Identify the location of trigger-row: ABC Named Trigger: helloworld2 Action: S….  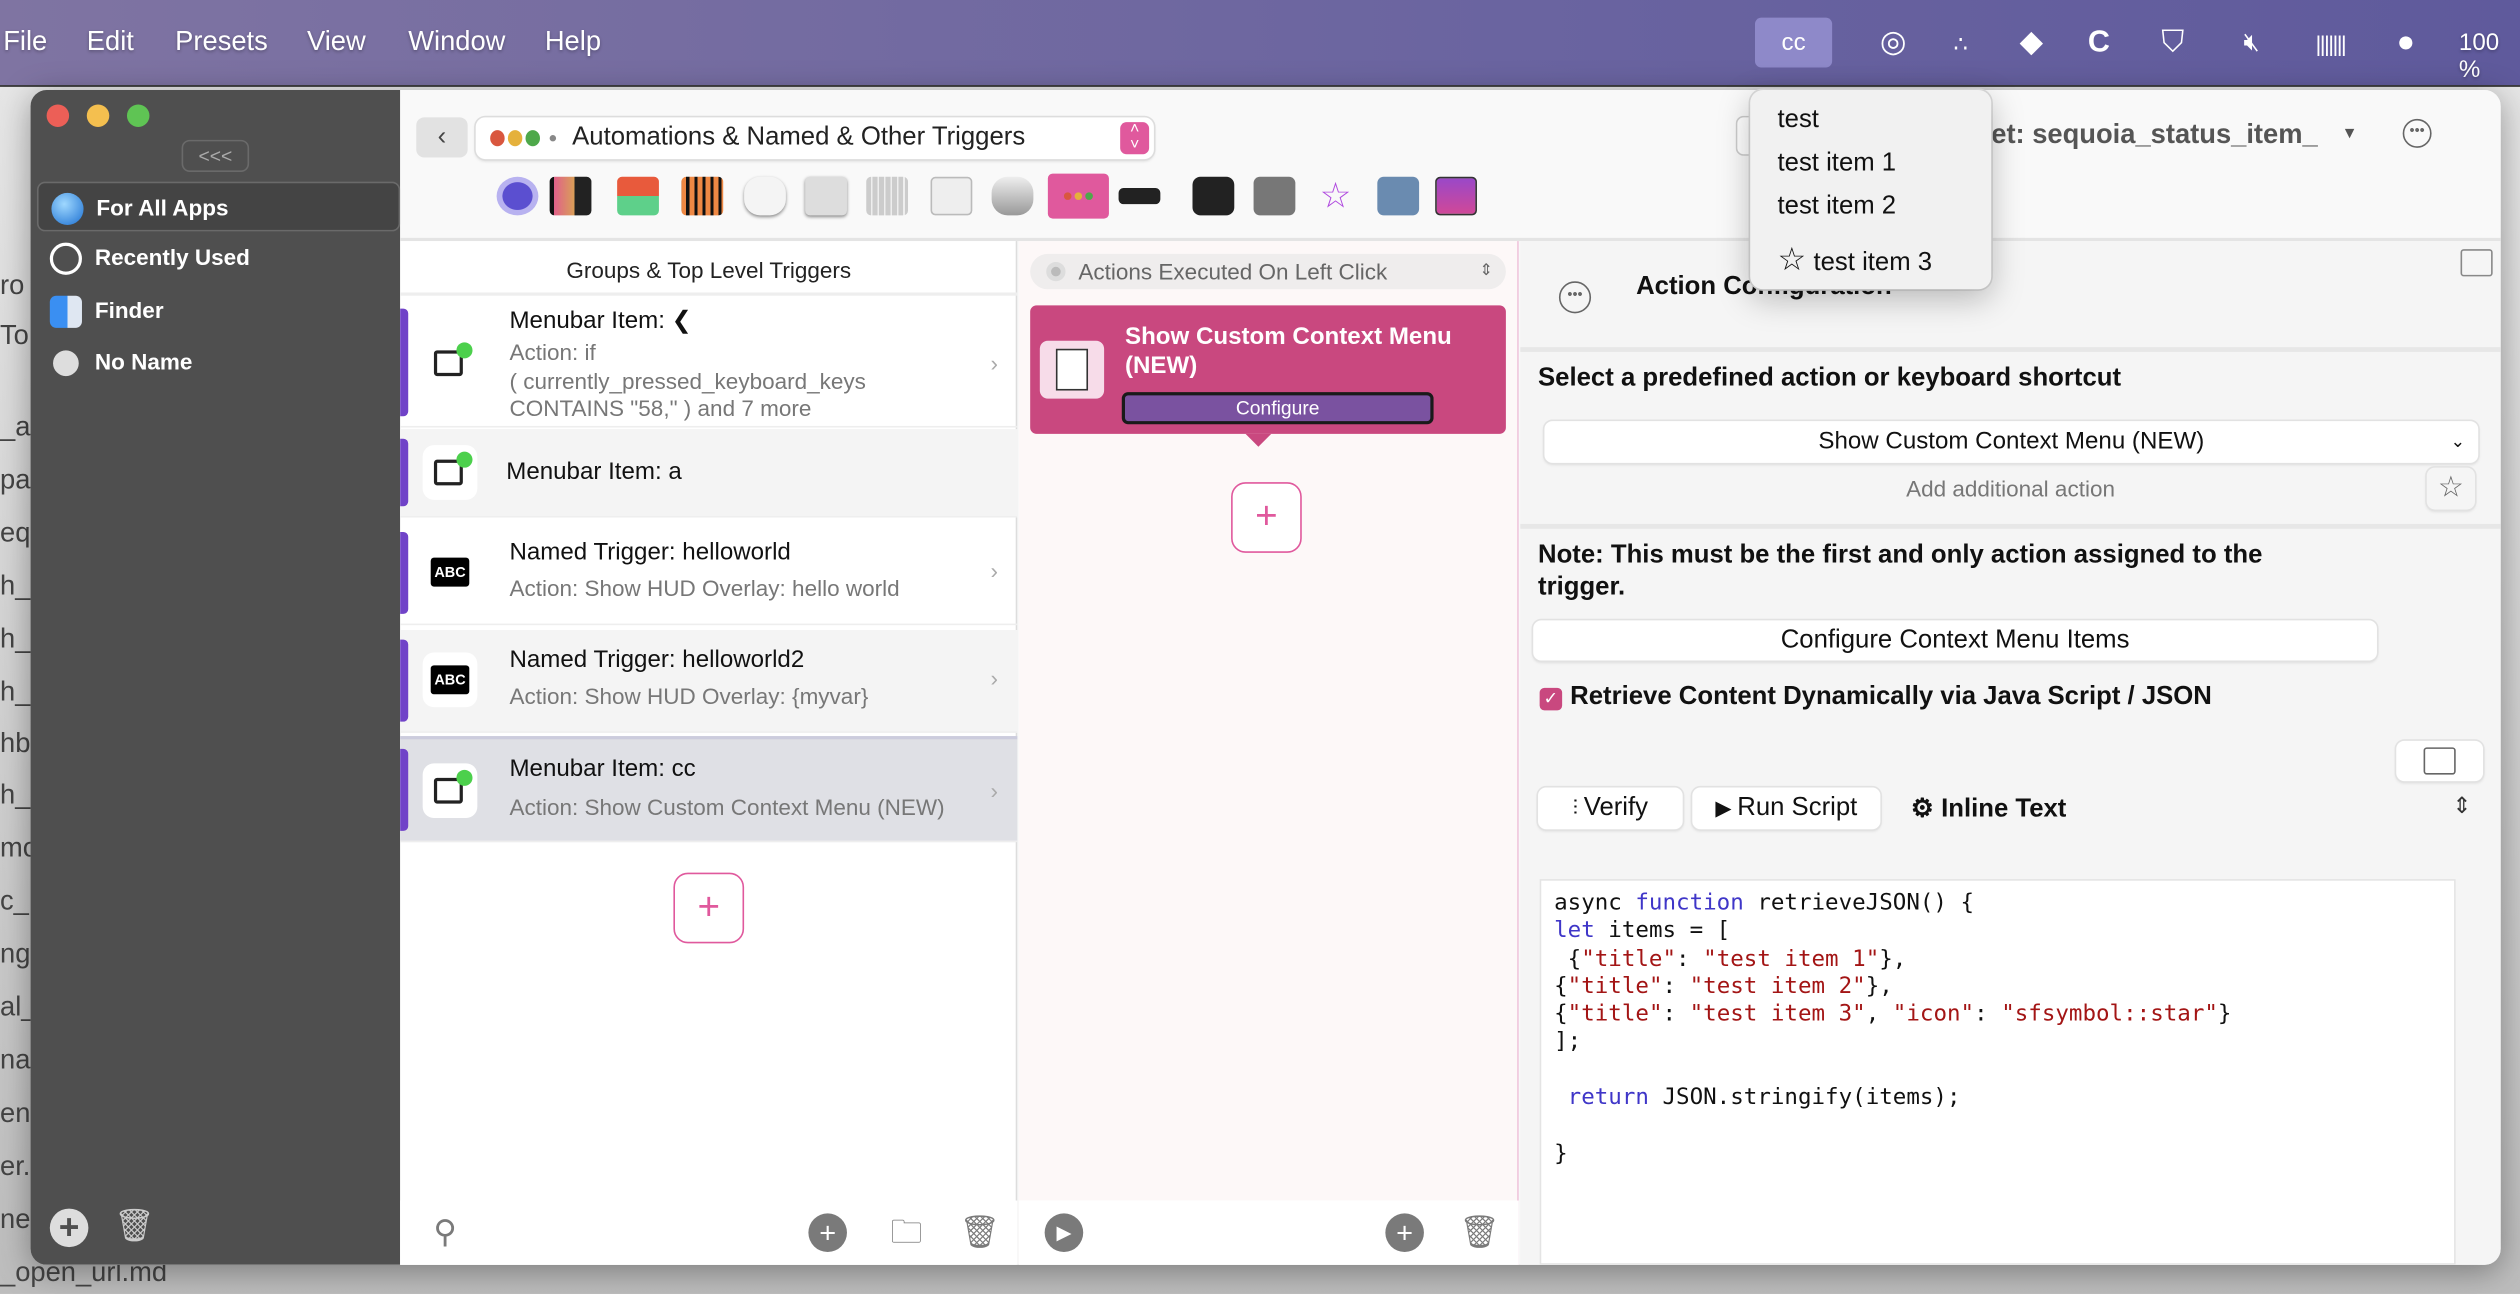
(709, 681).